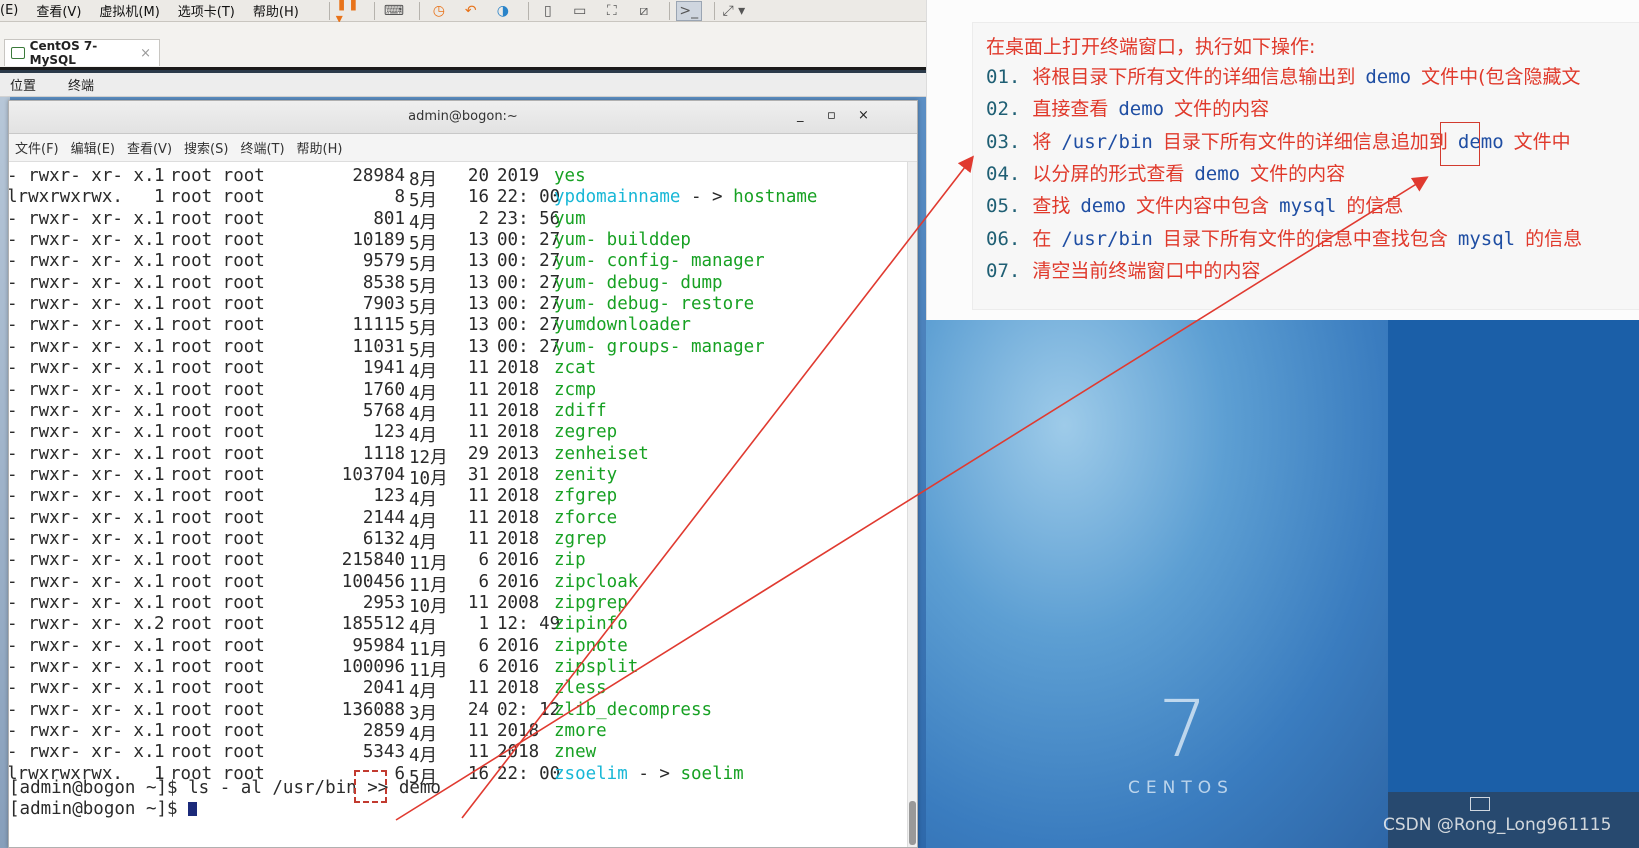 The width and height of the screenshot is (1639, 848). Describe the element at coordinates (383, 731) in the screenshot. I see `file-size: 2859` at that location.